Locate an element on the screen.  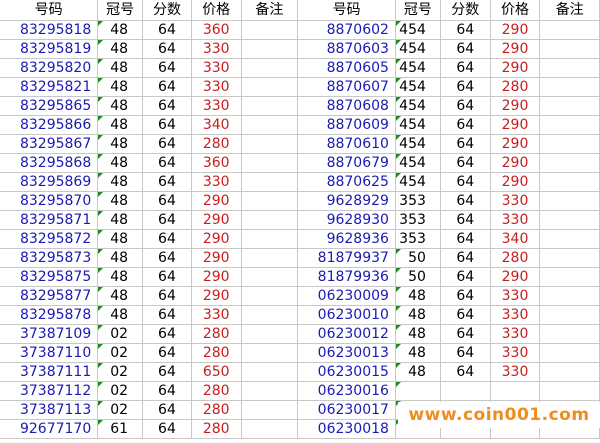
header-cell-price-2: 价格 is located at coordinates (515, 10).